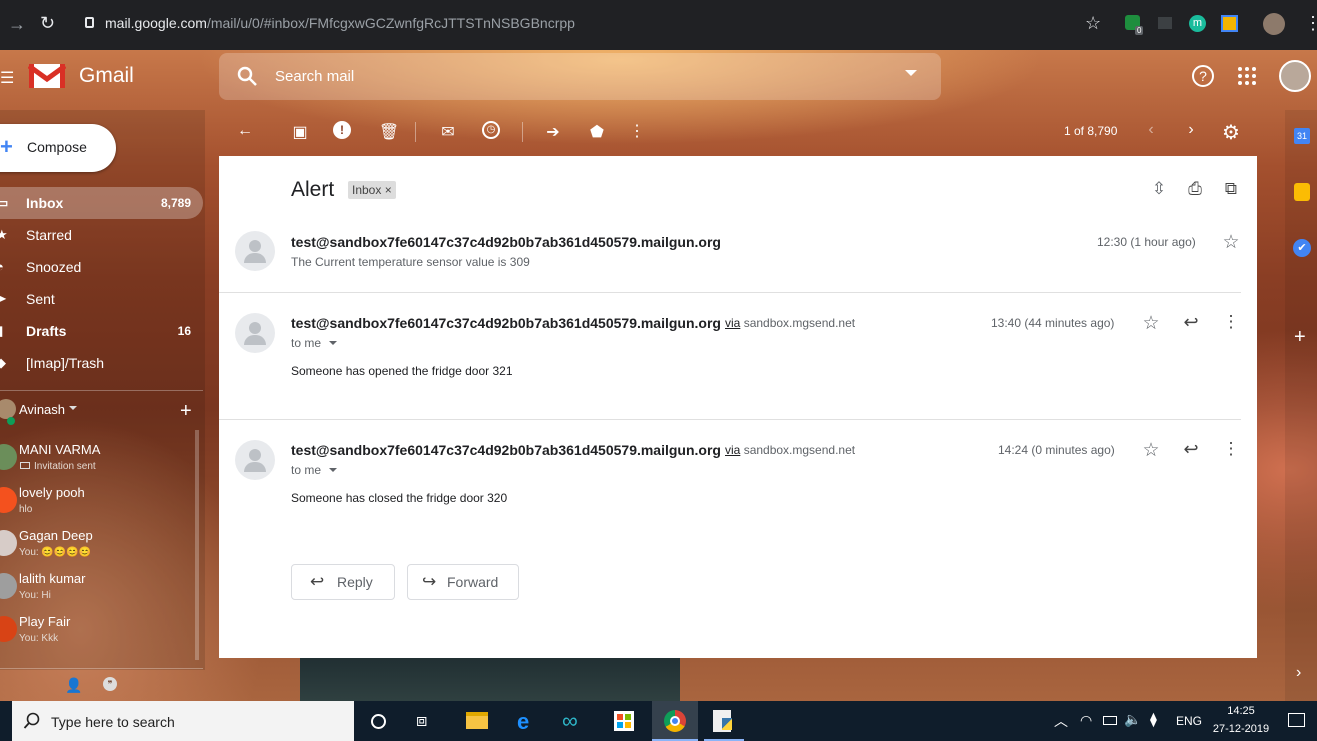 This screenshot has height=741, width=1317. Describe the element at coordinates (56, 535) in the screenshot. I see `contact-name: Gagan Deep` at that location.